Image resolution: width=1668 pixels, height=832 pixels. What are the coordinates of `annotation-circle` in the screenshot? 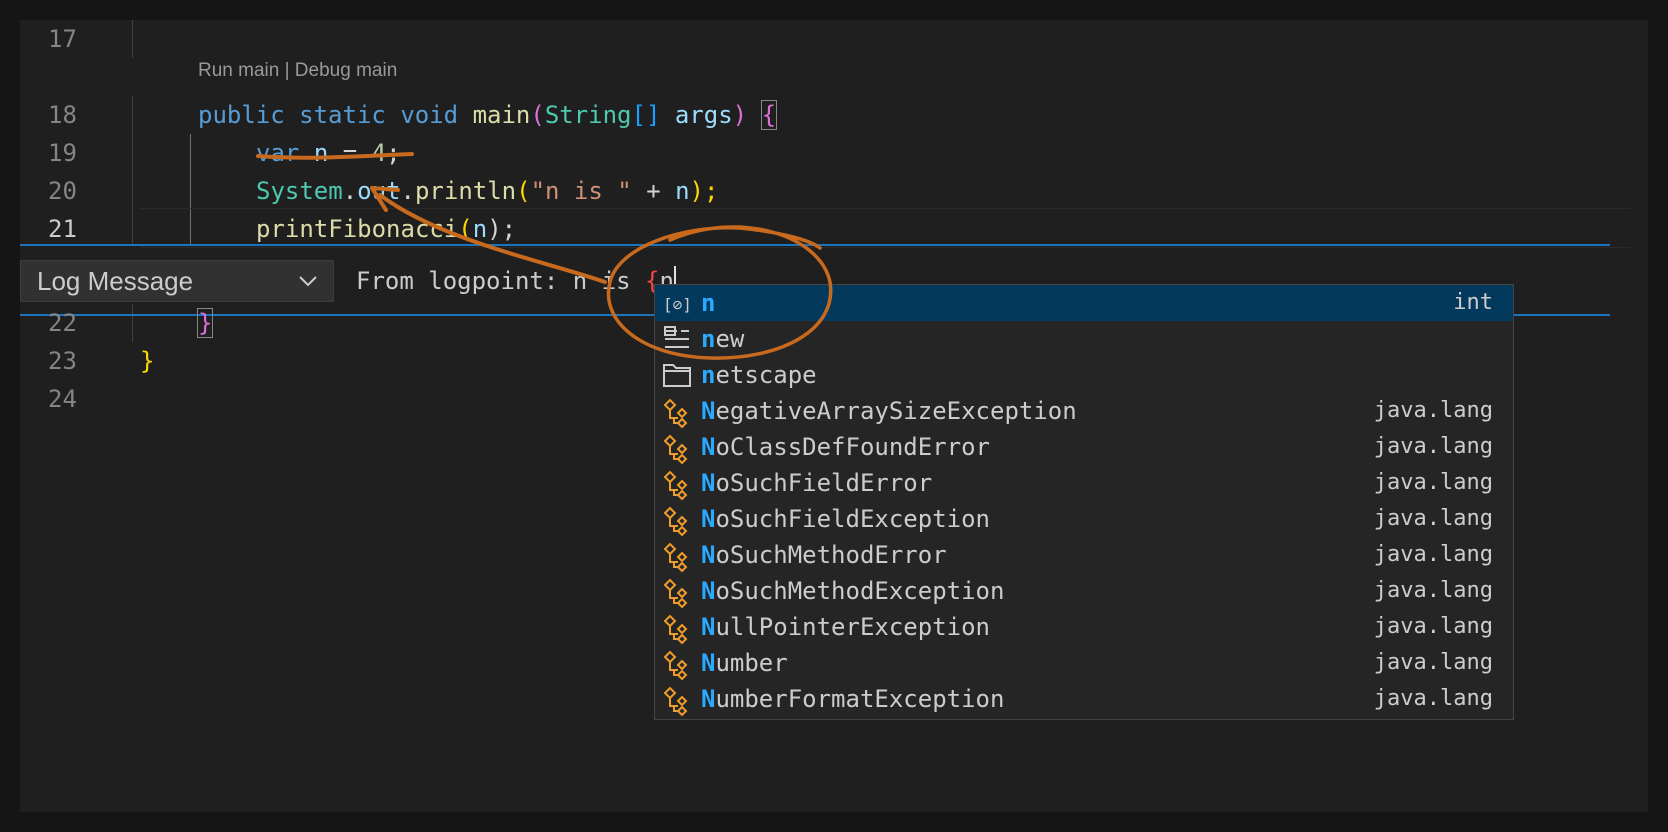 It's located at (719, 292).